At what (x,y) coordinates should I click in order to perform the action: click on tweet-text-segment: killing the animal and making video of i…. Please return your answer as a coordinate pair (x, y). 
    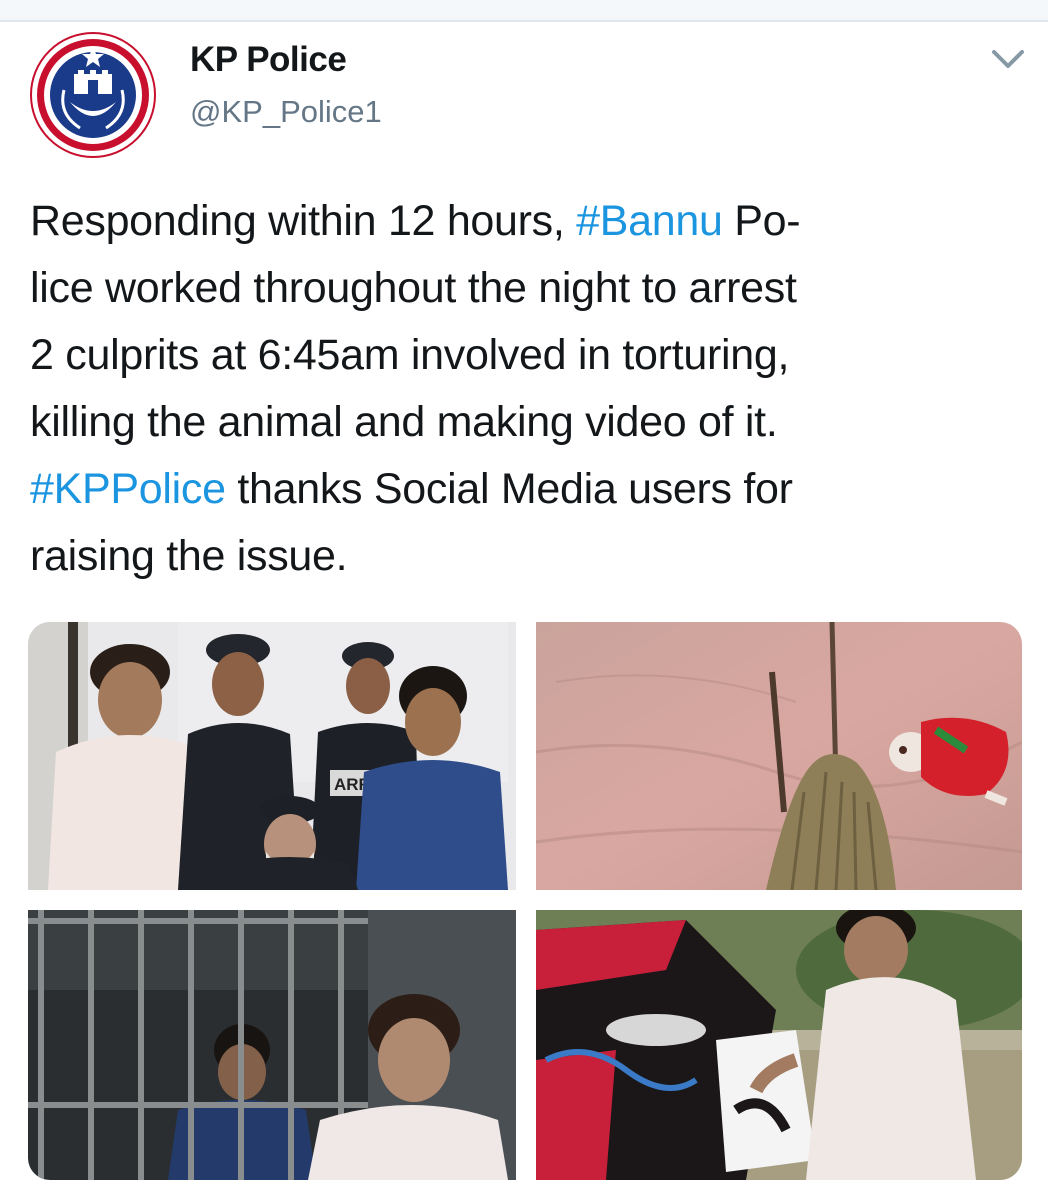
    Looking at the image, I should click on (404, 422).